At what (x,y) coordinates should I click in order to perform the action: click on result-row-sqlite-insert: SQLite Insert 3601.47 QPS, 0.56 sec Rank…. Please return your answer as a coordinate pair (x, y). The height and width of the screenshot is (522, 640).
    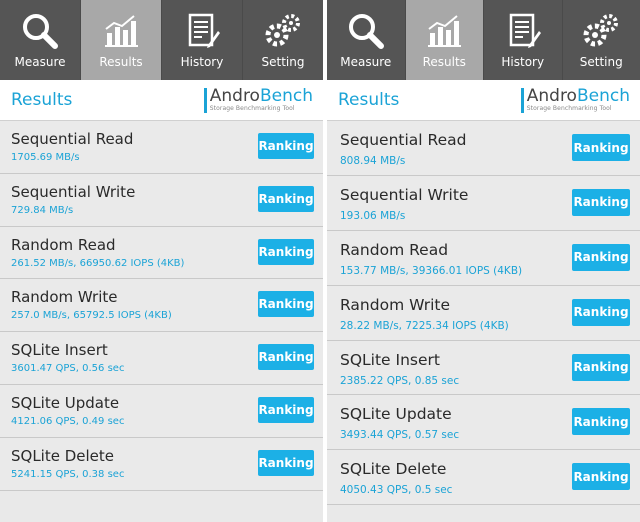
    Looking at the image, I should click on (161, 358).